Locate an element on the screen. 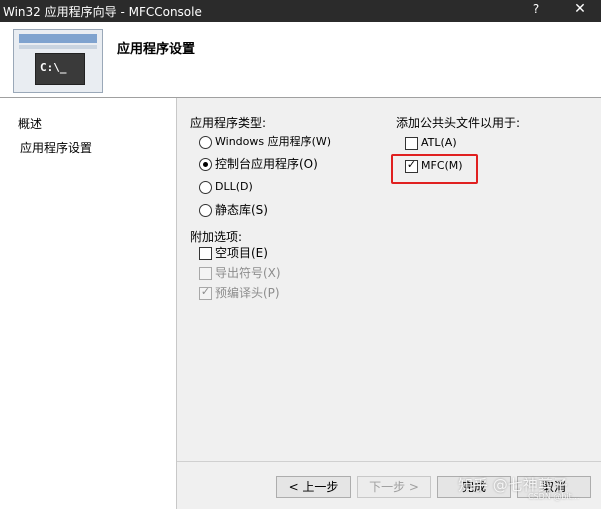  checkbox-label: 导出符号(X) is located at coordinates (248, 273).